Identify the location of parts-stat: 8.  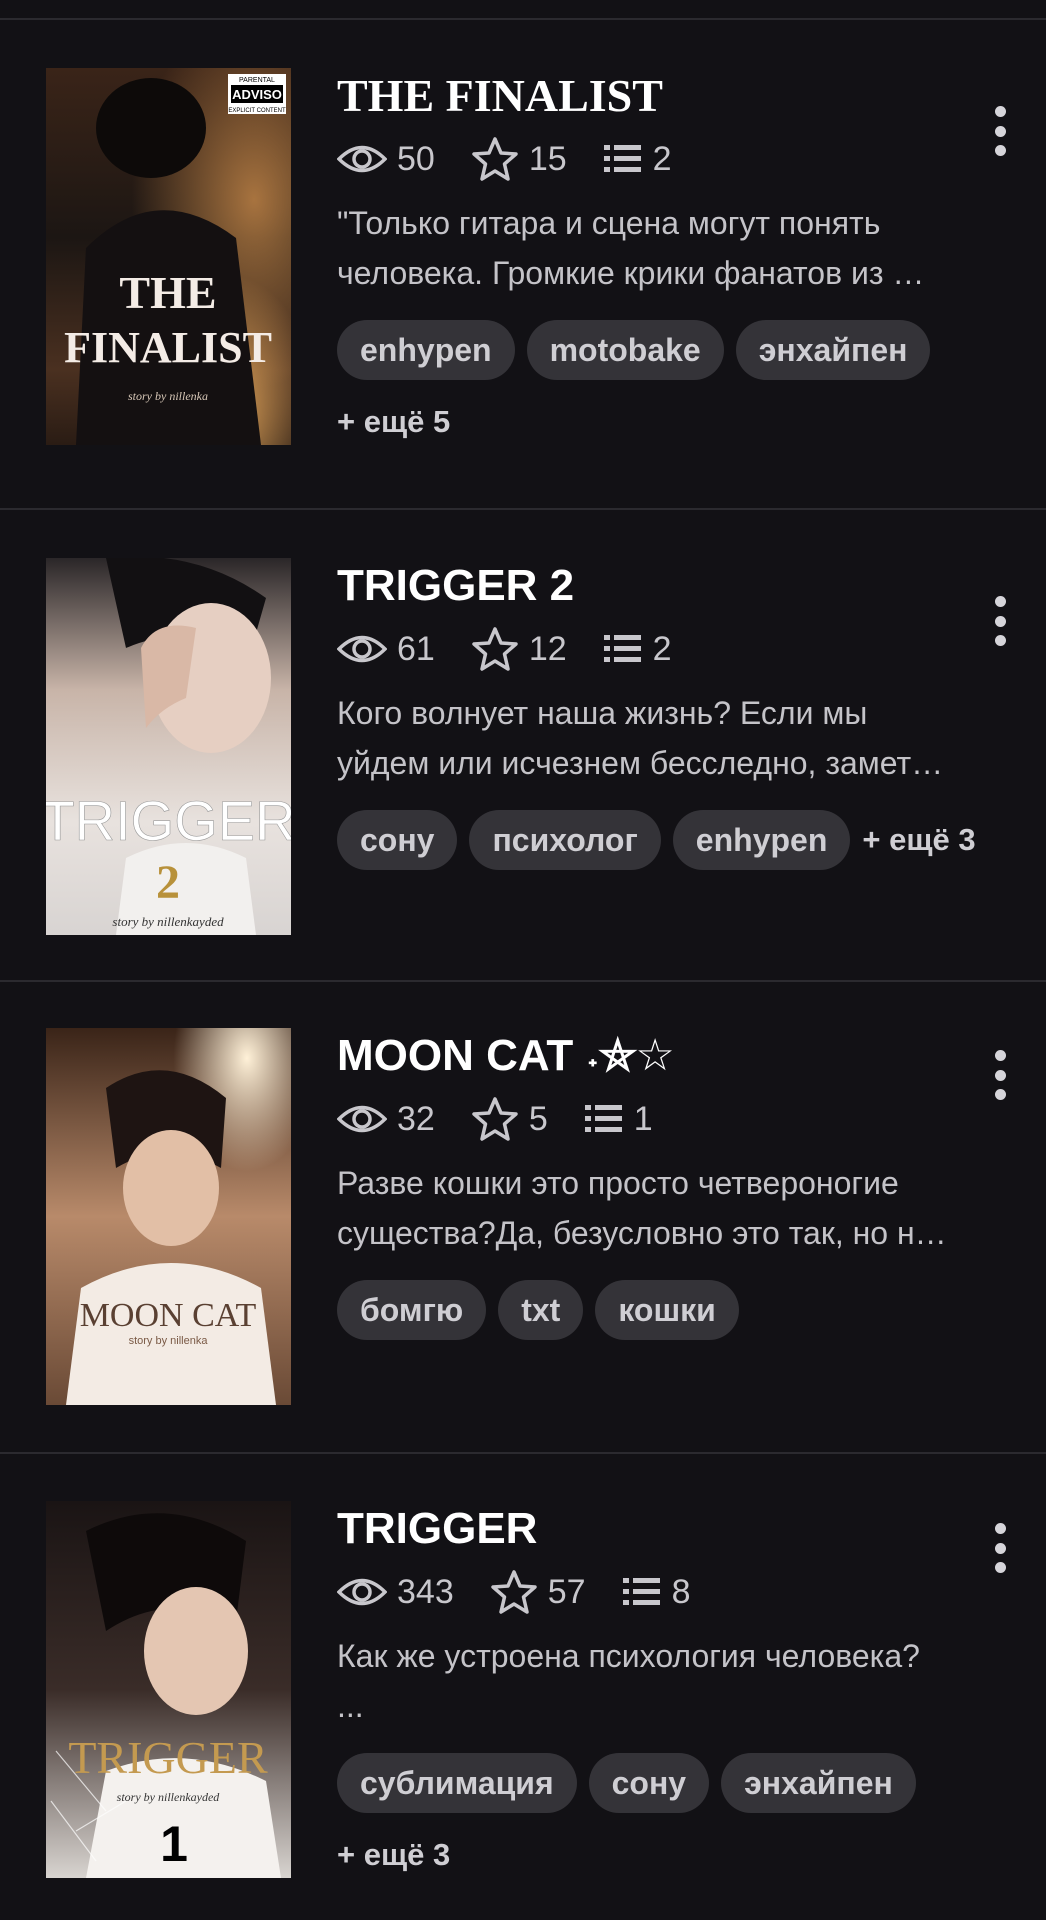
(656, 1592).